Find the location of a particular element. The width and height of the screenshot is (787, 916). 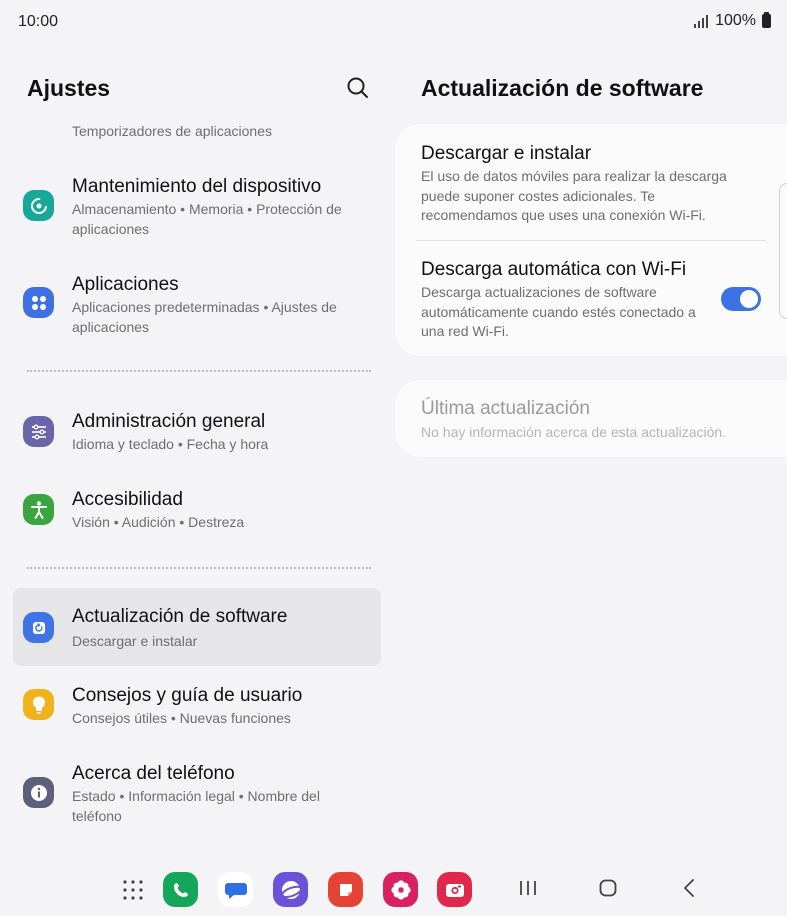

app-timers-subtext: Temporizadores de aplicaciones is located at coordinates (172, 131).